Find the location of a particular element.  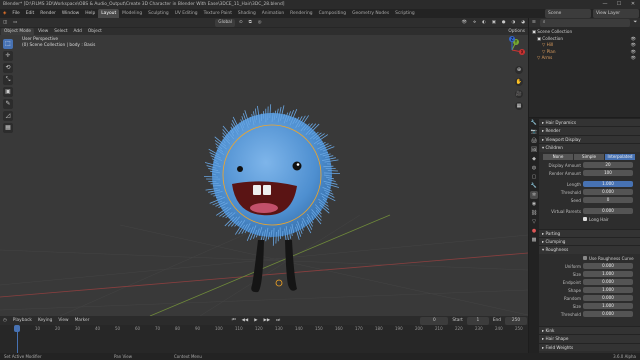

tab-modeling: Modeling is located at coordinates (132, 13).